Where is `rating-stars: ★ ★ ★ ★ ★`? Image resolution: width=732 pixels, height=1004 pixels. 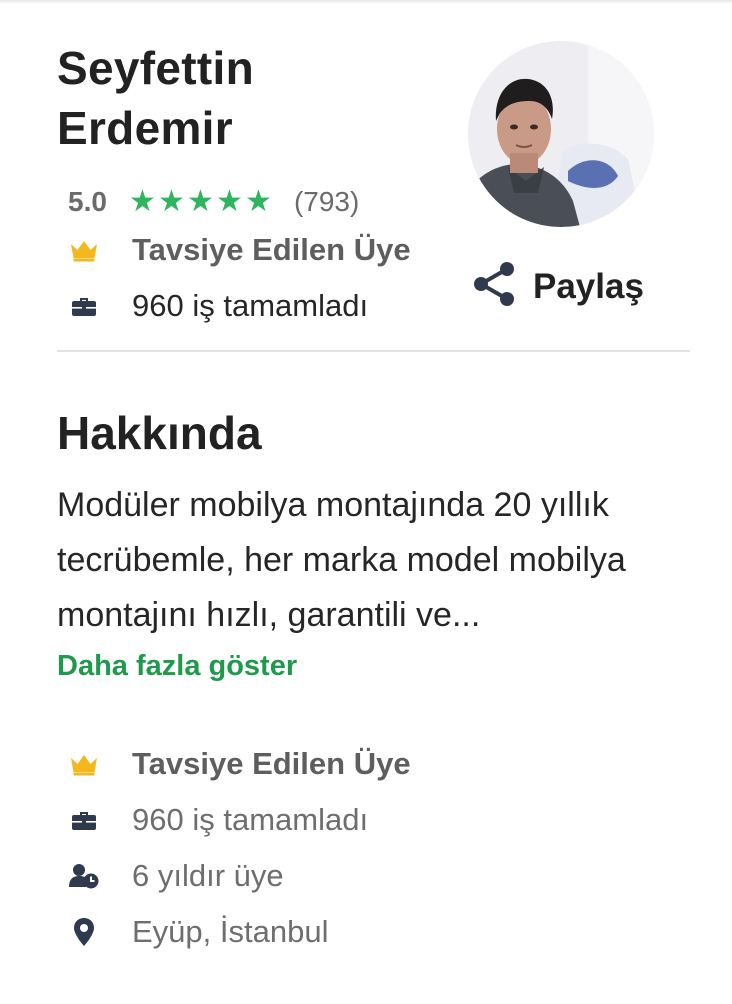 rating-stars: ★ ★ ★ ★ ★ is located at coordinates (201, 202).